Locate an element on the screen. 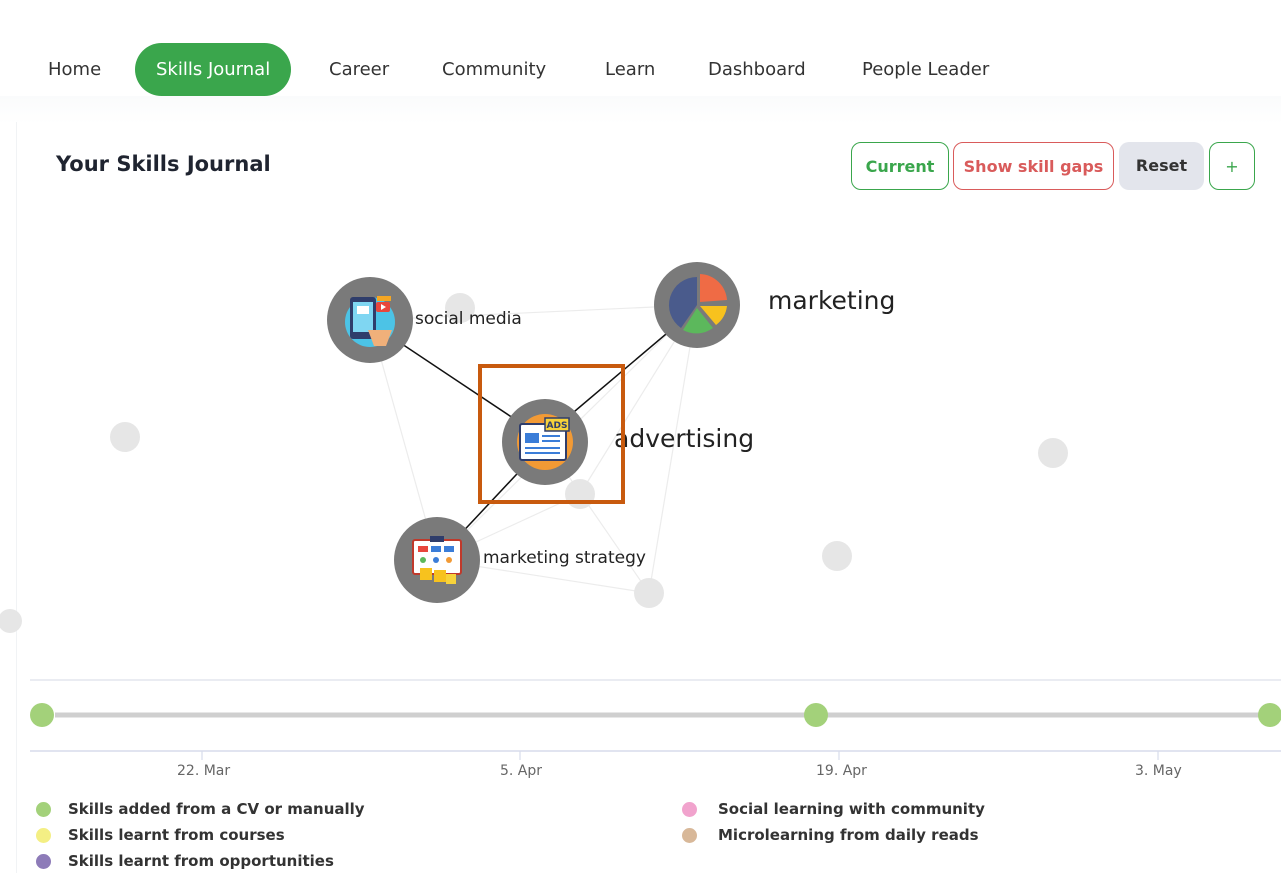 This screenshot has width=1281, height=873. axis-tick-label: 3. May is located at coordinates (1158, 771).